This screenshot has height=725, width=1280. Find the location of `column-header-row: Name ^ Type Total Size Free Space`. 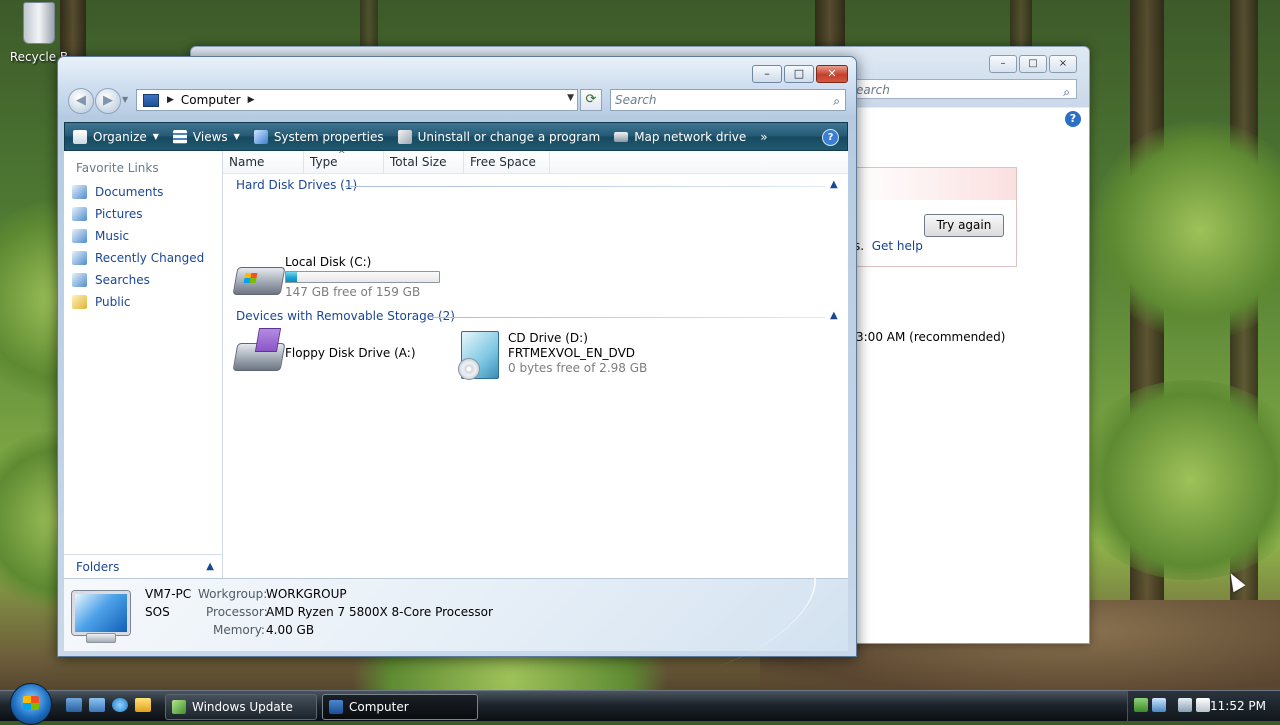

column-header-row: Name ^ Type Total Size Free Space is located at coordinates (535, 162).